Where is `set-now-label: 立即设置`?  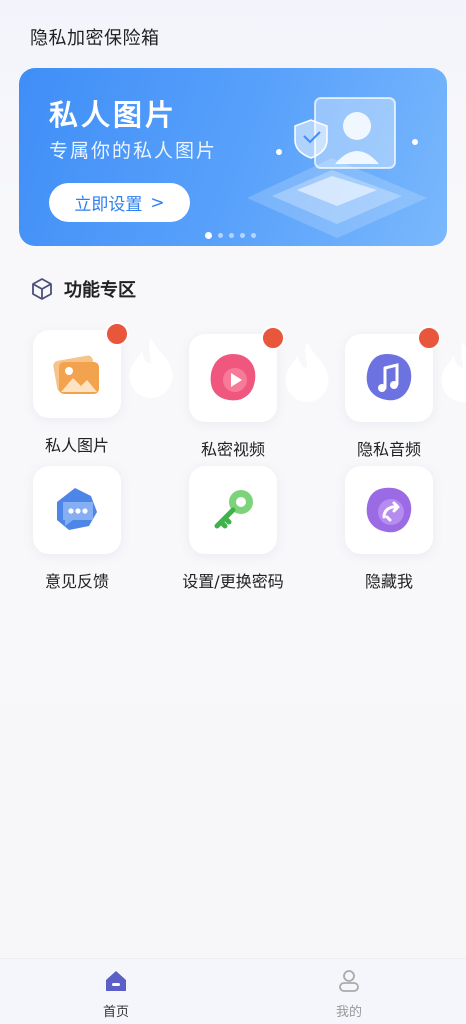
set-now-label: 立即设置 is located at coordinates (108, 205).